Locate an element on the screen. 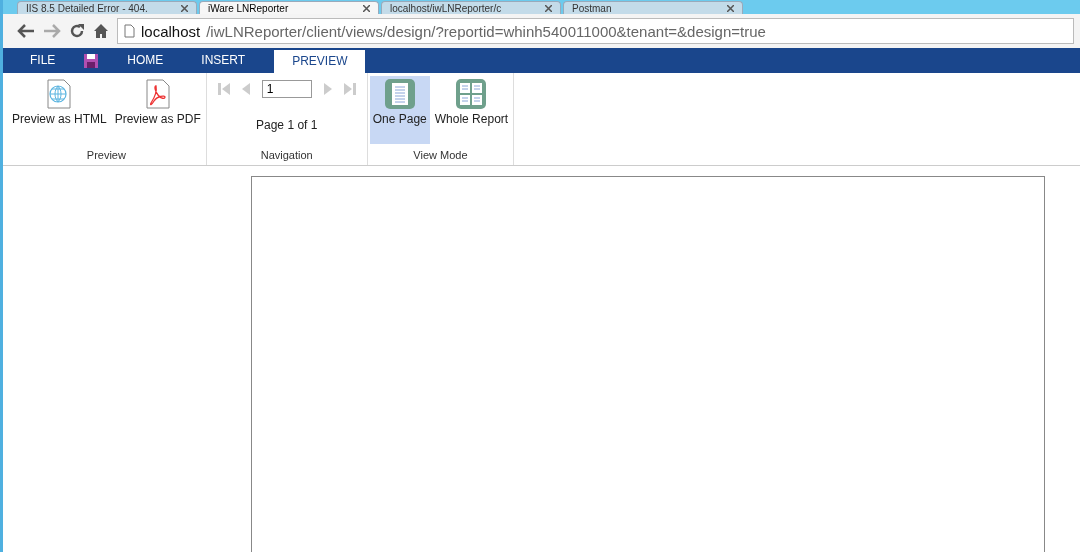 The width and height of the screenshot is (1080, 552). page-icon is located at coordinates (129, 31).